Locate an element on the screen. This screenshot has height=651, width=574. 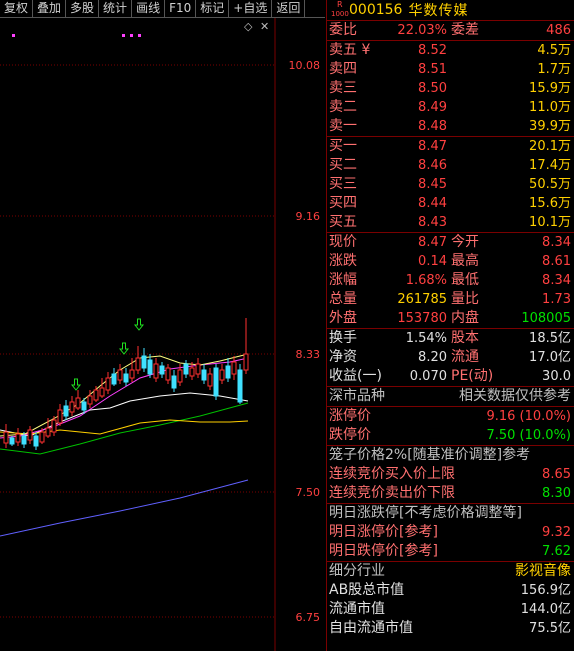
chart-toolbar: 复权 叠加 多股 统计 画线 F10 标记 +自选 返回 is located at coordinates (162, 9).